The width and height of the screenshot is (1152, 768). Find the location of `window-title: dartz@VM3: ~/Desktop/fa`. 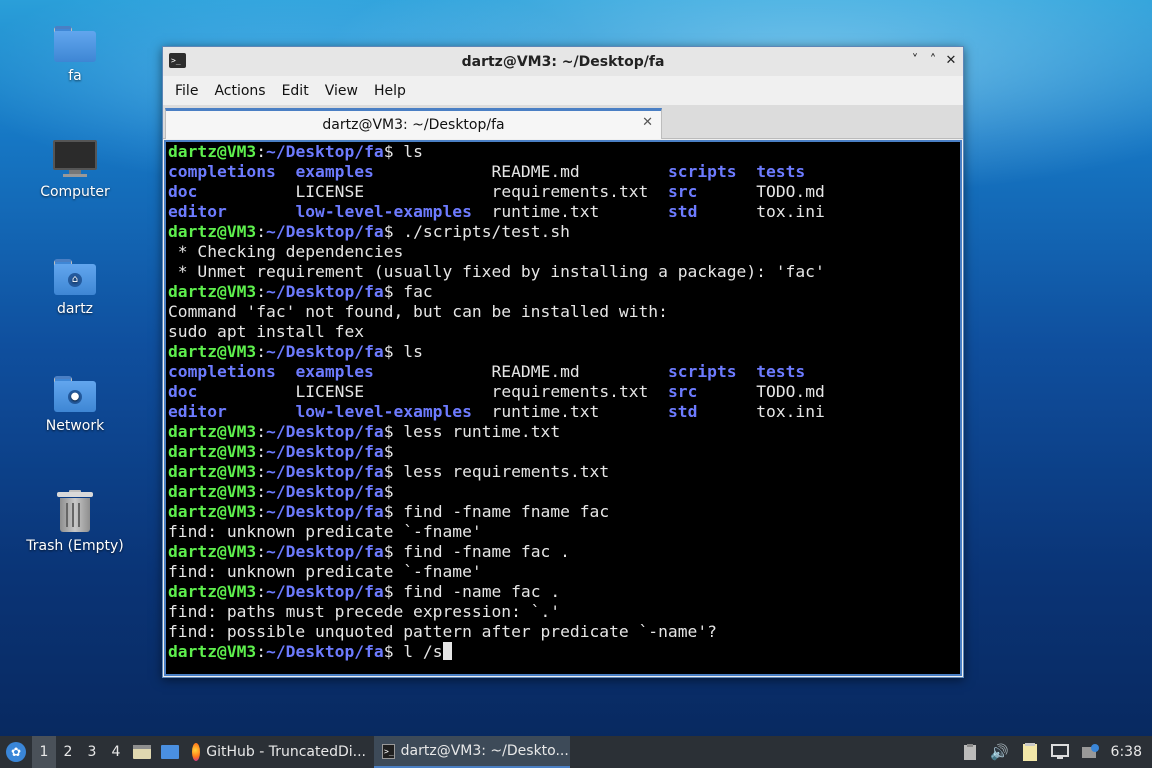

window-title: dartz@VM3: ~/Desktop/fa is located at coordinates (563, 61).